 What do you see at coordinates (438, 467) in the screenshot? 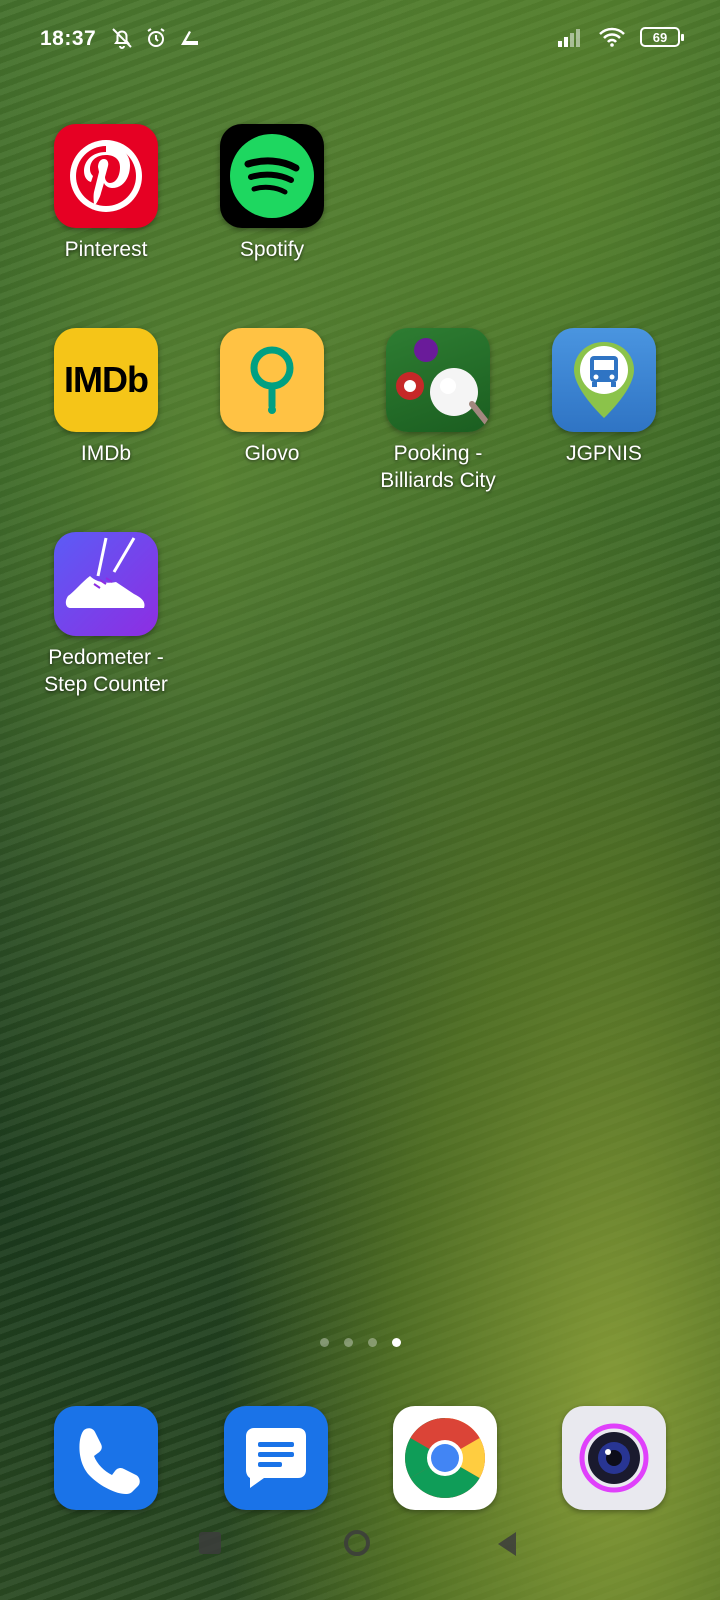
I see `app-label: Pooking - Billiards City` at bounding box center [438, 467].